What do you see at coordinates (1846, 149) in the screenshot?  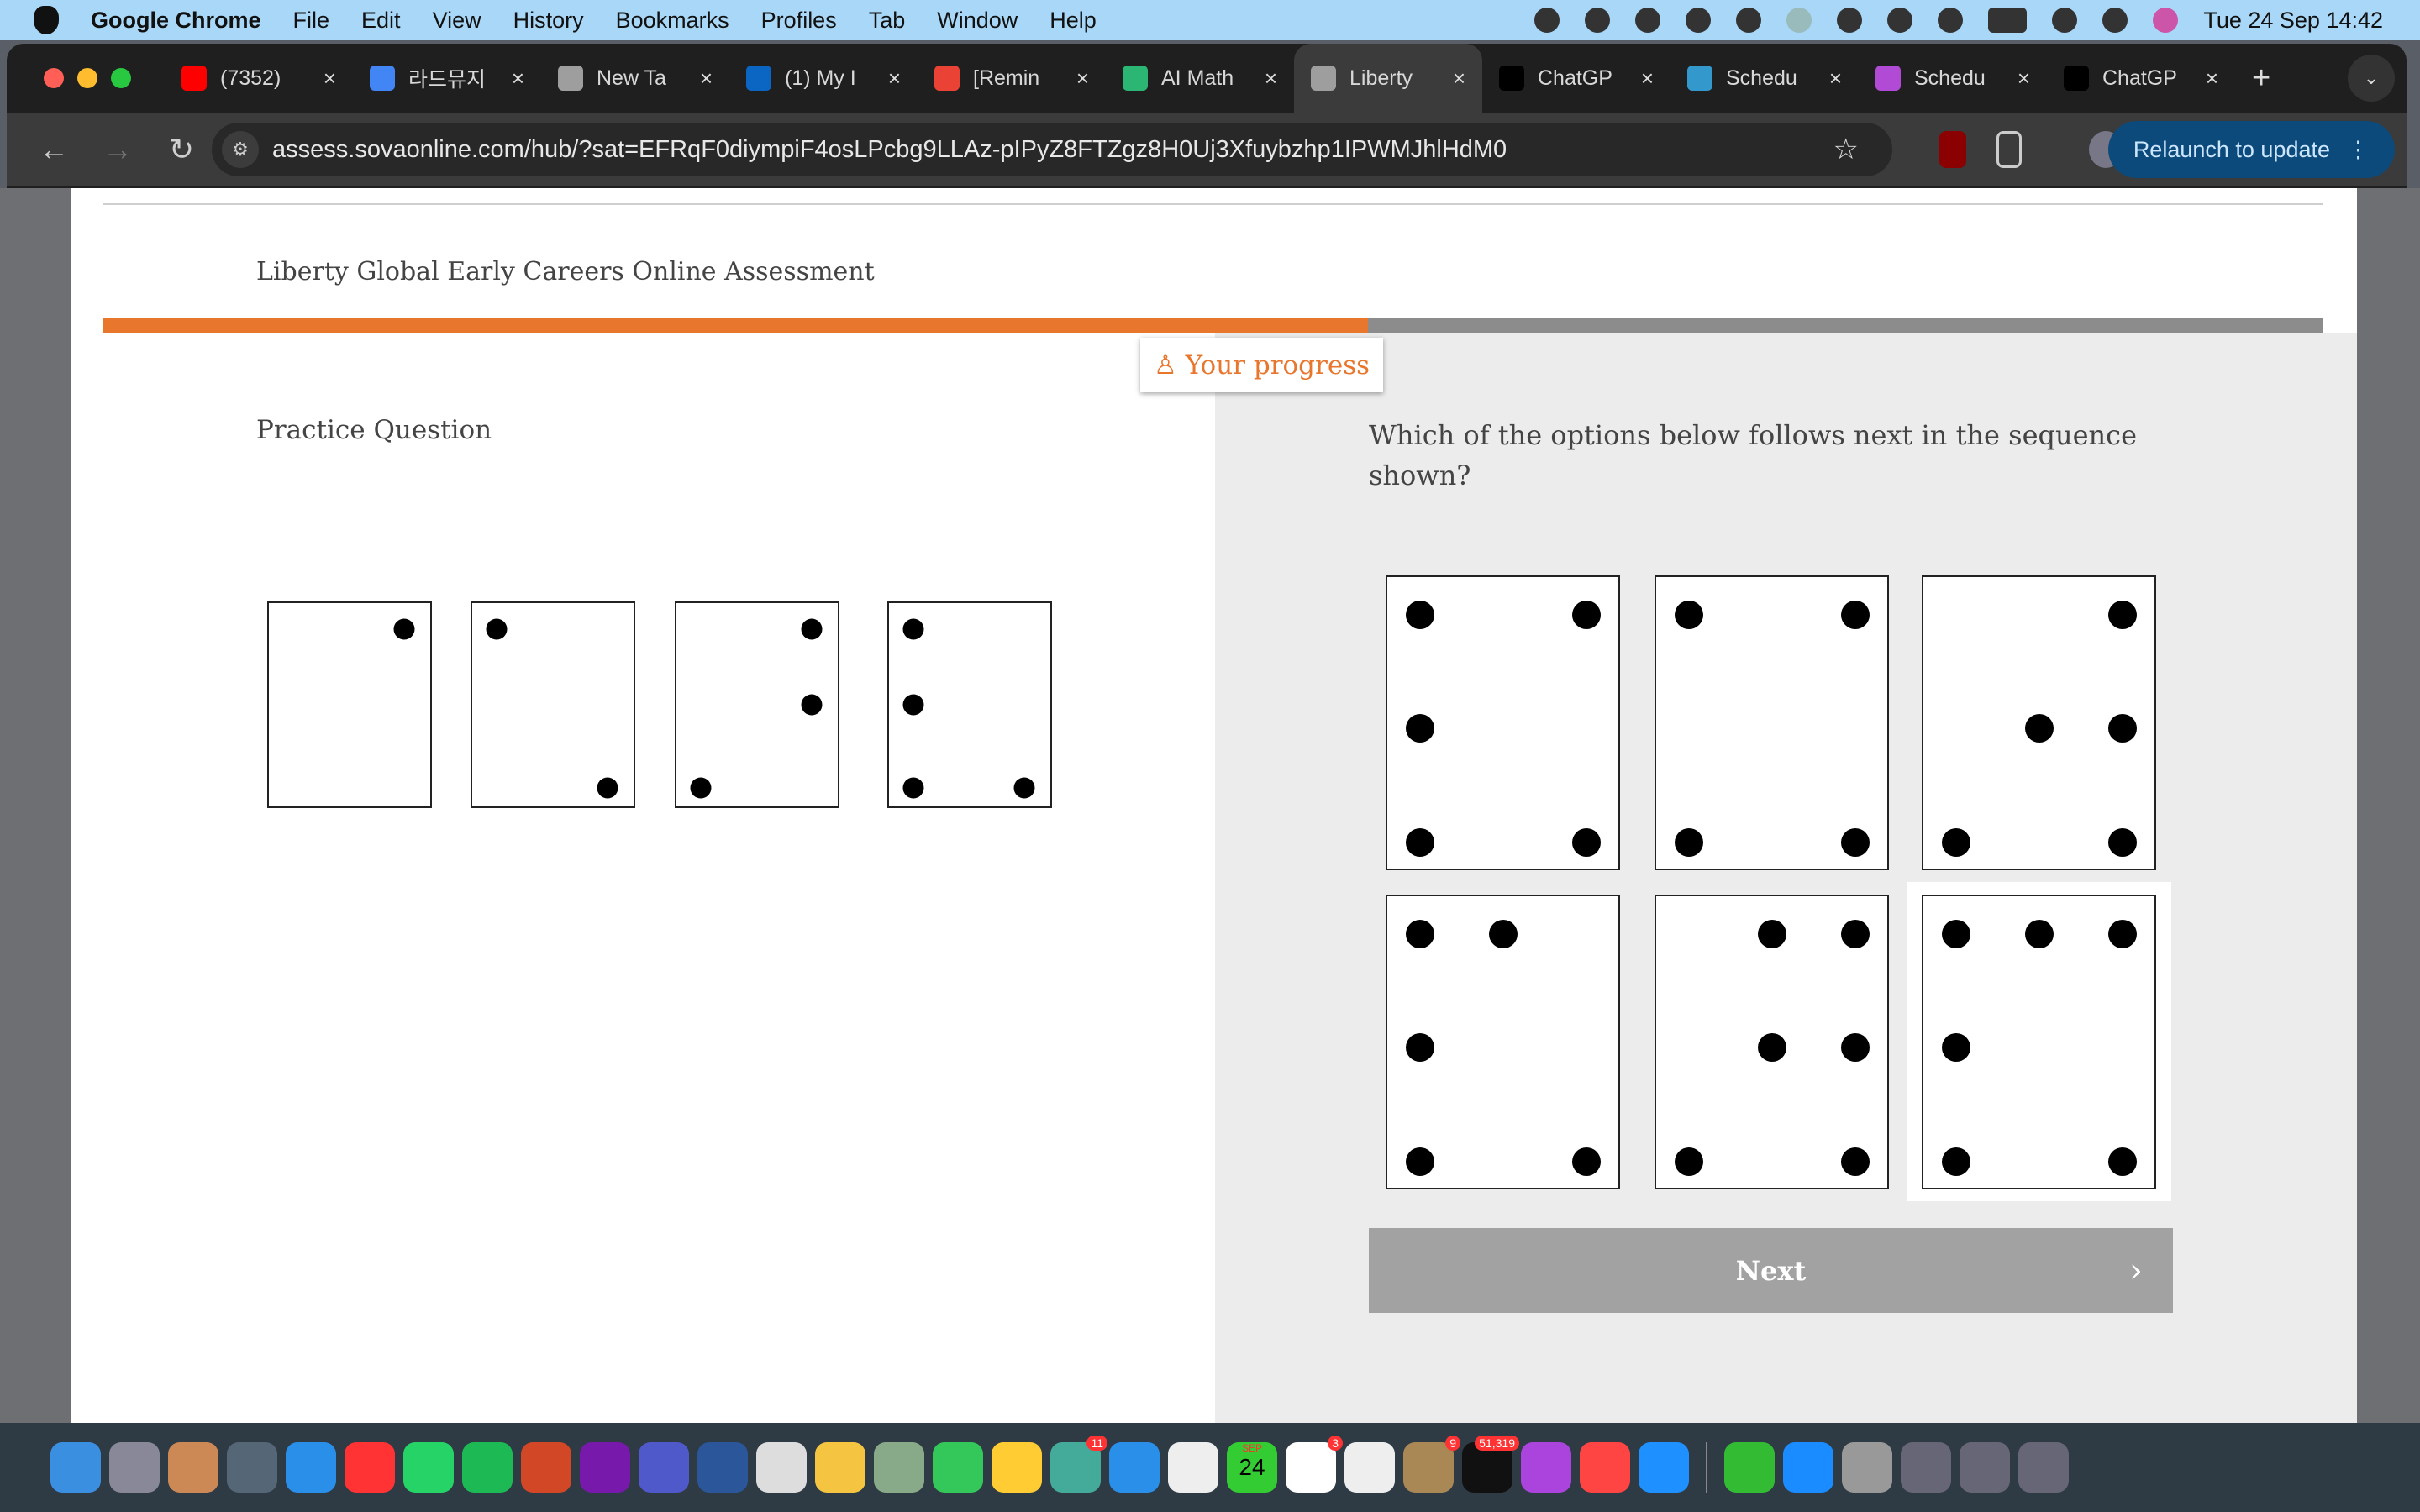 I see `bookmark-star-icon: ☆` at bounding box center [1846, 149].